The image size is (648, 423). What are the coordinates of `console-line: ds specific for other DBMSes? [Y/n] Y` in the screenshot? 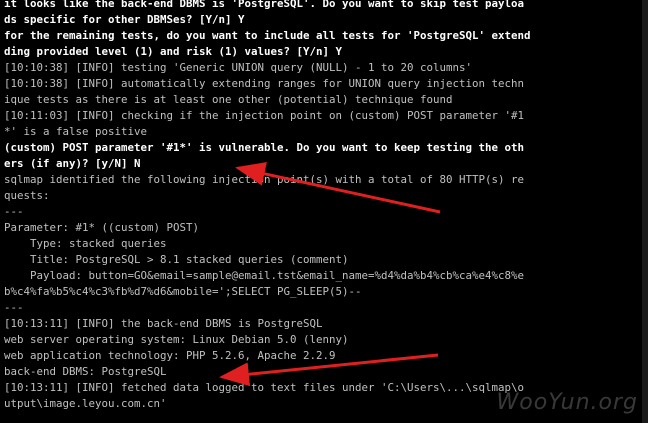 It's located at (124, 19).